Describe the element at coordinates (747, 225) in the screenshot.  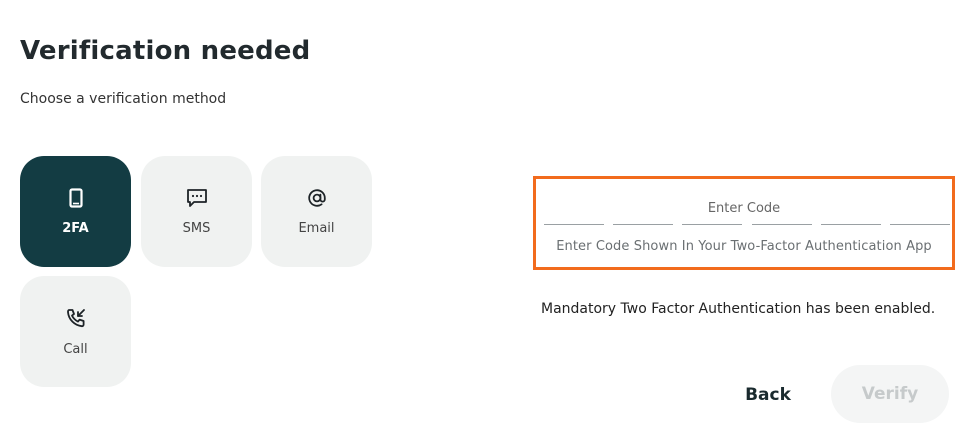
I see `code-digit-lines` at that location.